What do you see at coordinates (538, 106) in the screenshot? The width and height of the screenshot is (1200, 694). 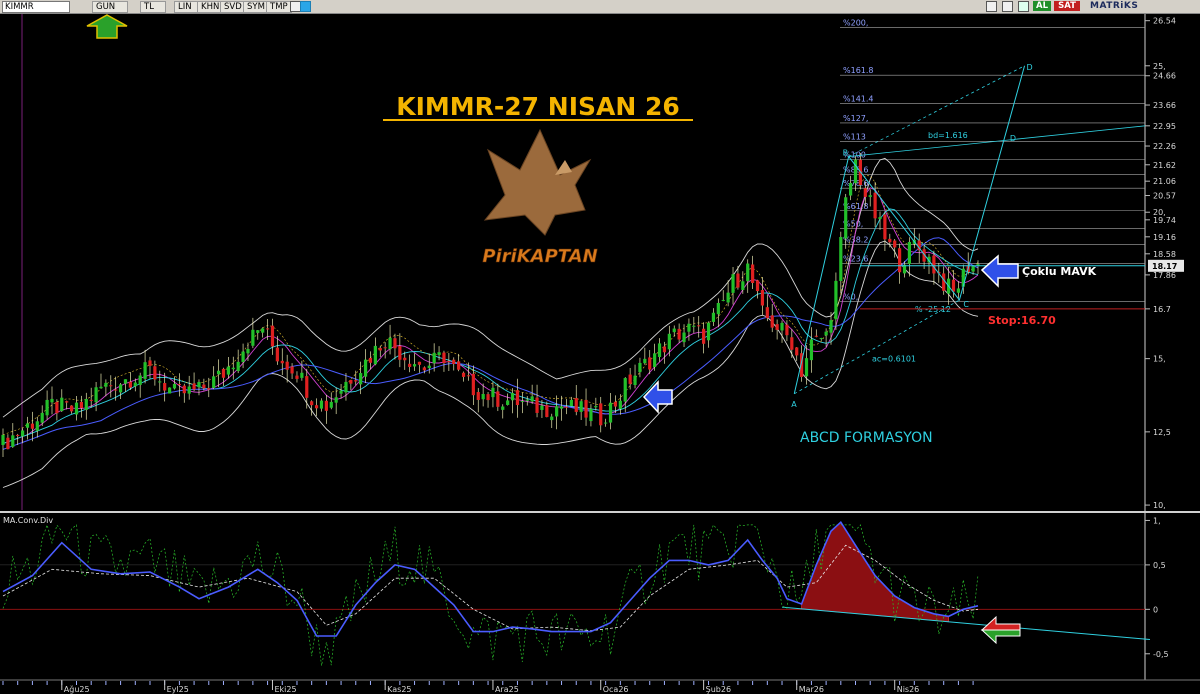 I see `chart-title: KIMMR-27 NISAN 26` at bounding box center [538, 106].